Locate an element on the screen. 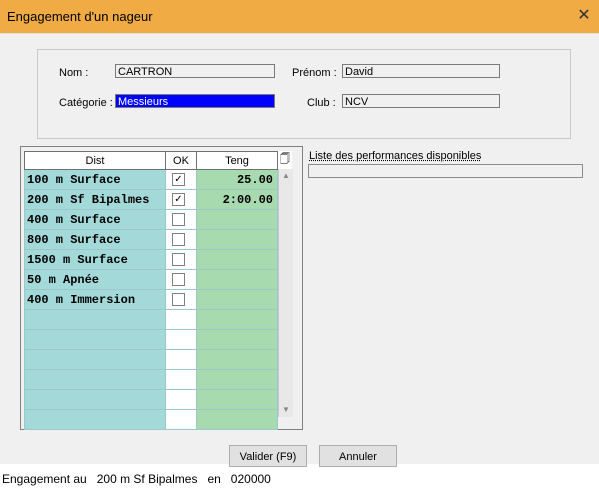  teng-cell: 25.00 is located at coordinates (237, 179).